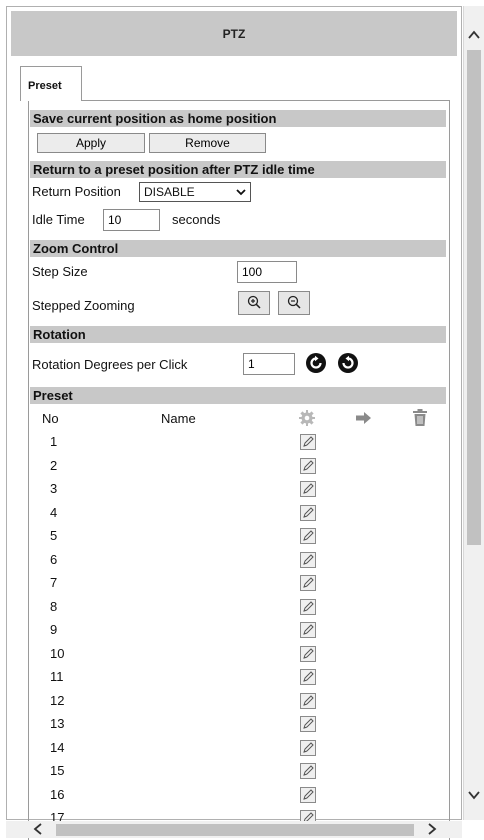 The width and height of the screenshot is (484, 840). I want to click on return-position-select: DISABLE, so click(195, 192).